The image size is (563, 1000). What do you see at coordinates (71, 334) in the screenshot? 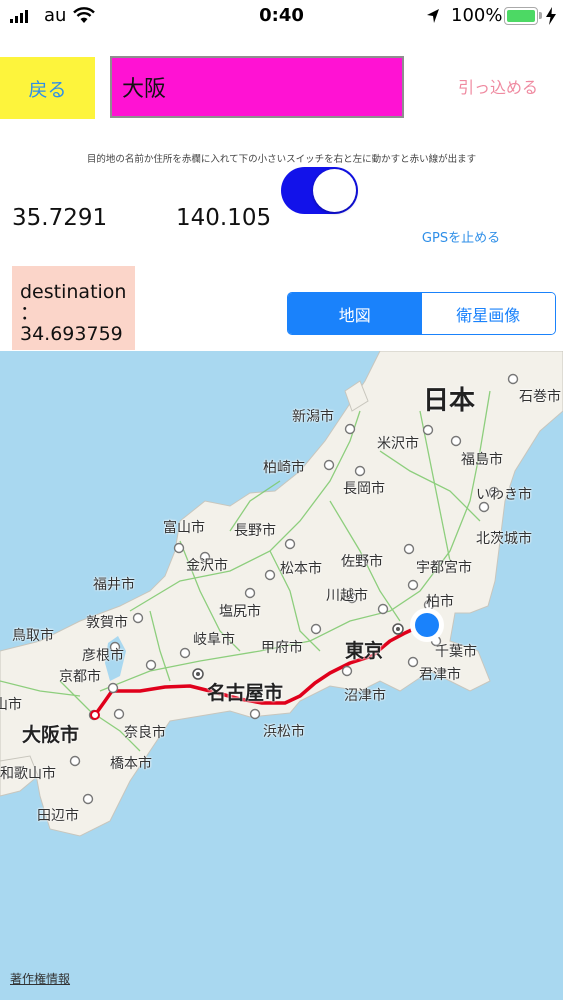
I see `destination-latitude: 34.693759` at bounding box center [71, 334].